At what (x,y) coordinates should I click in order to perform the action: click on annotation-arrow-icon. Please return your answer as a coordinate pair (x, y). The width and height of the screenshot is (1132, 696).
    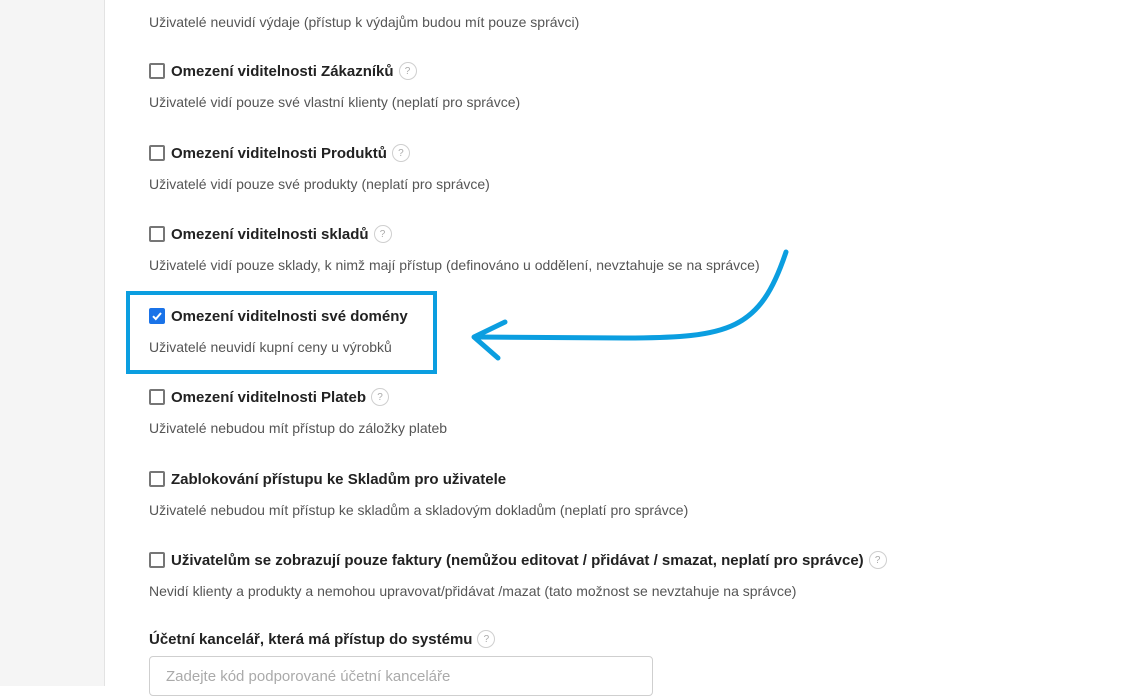
    Looking at the image, I should click on (630, 305).